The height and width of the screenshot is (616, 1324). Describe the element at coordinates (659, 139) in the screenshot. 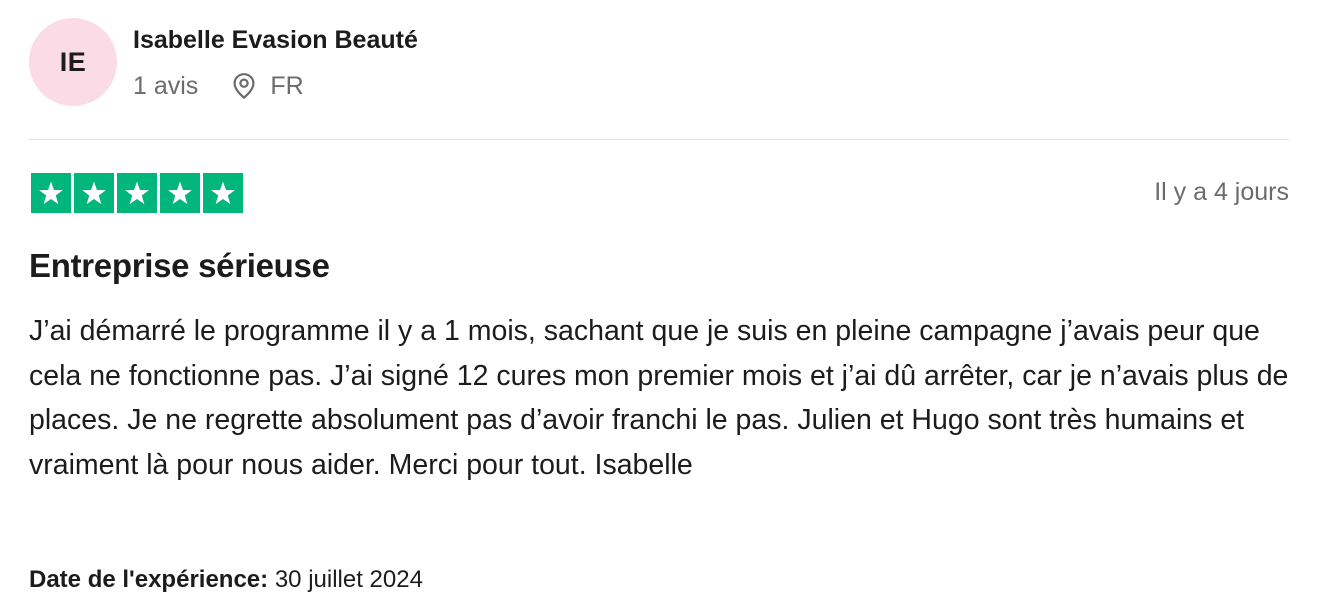

I see `divider` at that location.